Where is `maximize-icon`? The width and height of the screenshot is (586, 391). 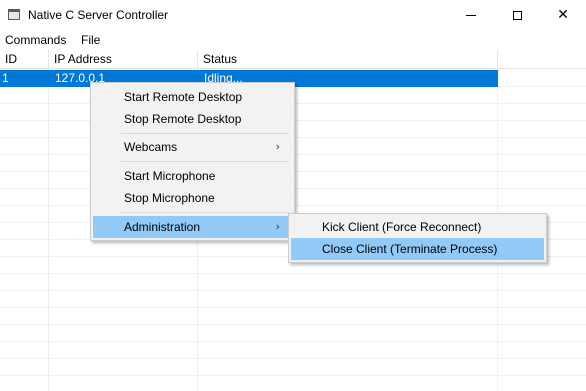
maximize-icon is located at coordinates (517, 15).